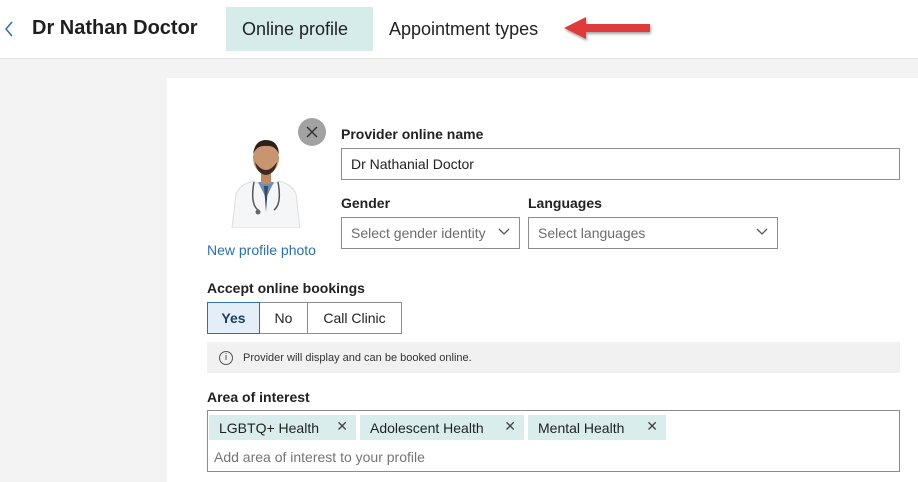 The image size is (918, 482). What do you see at coordinates (261, 250) in the screenshot?
I see `new-profile-photo-link: New profile photo` at bounding box center [261, 250].